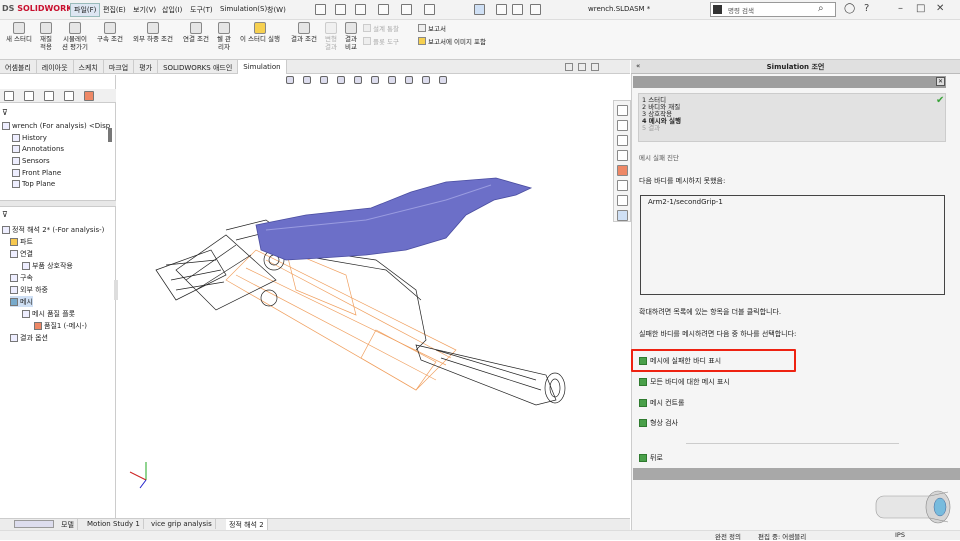  What do you see at coordinates (351, 40) in the screenshot?
I see `compare-results-button: 결과 비교` at bounding box center [351, 40].